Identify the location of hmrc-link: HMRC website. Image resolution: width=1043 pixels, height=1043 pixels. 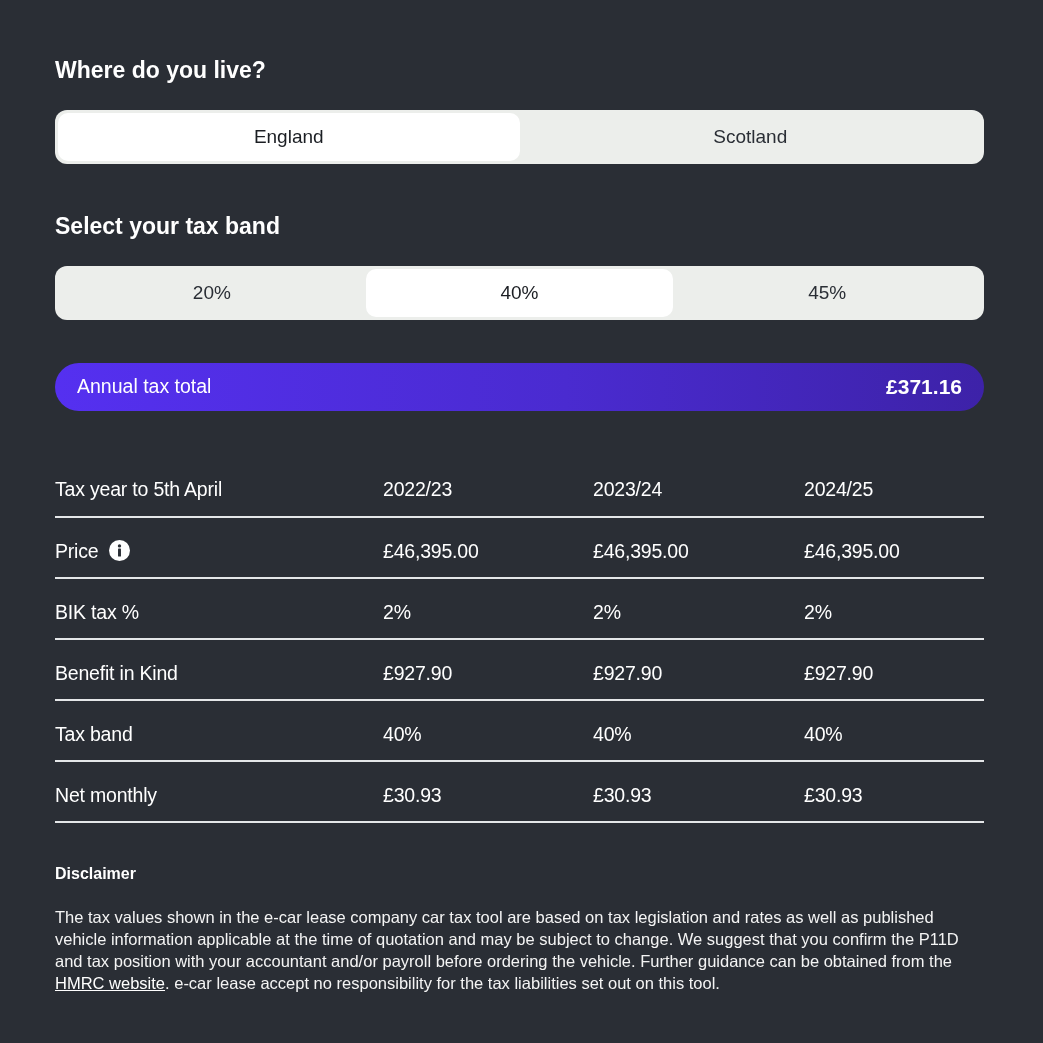
(110, 983).